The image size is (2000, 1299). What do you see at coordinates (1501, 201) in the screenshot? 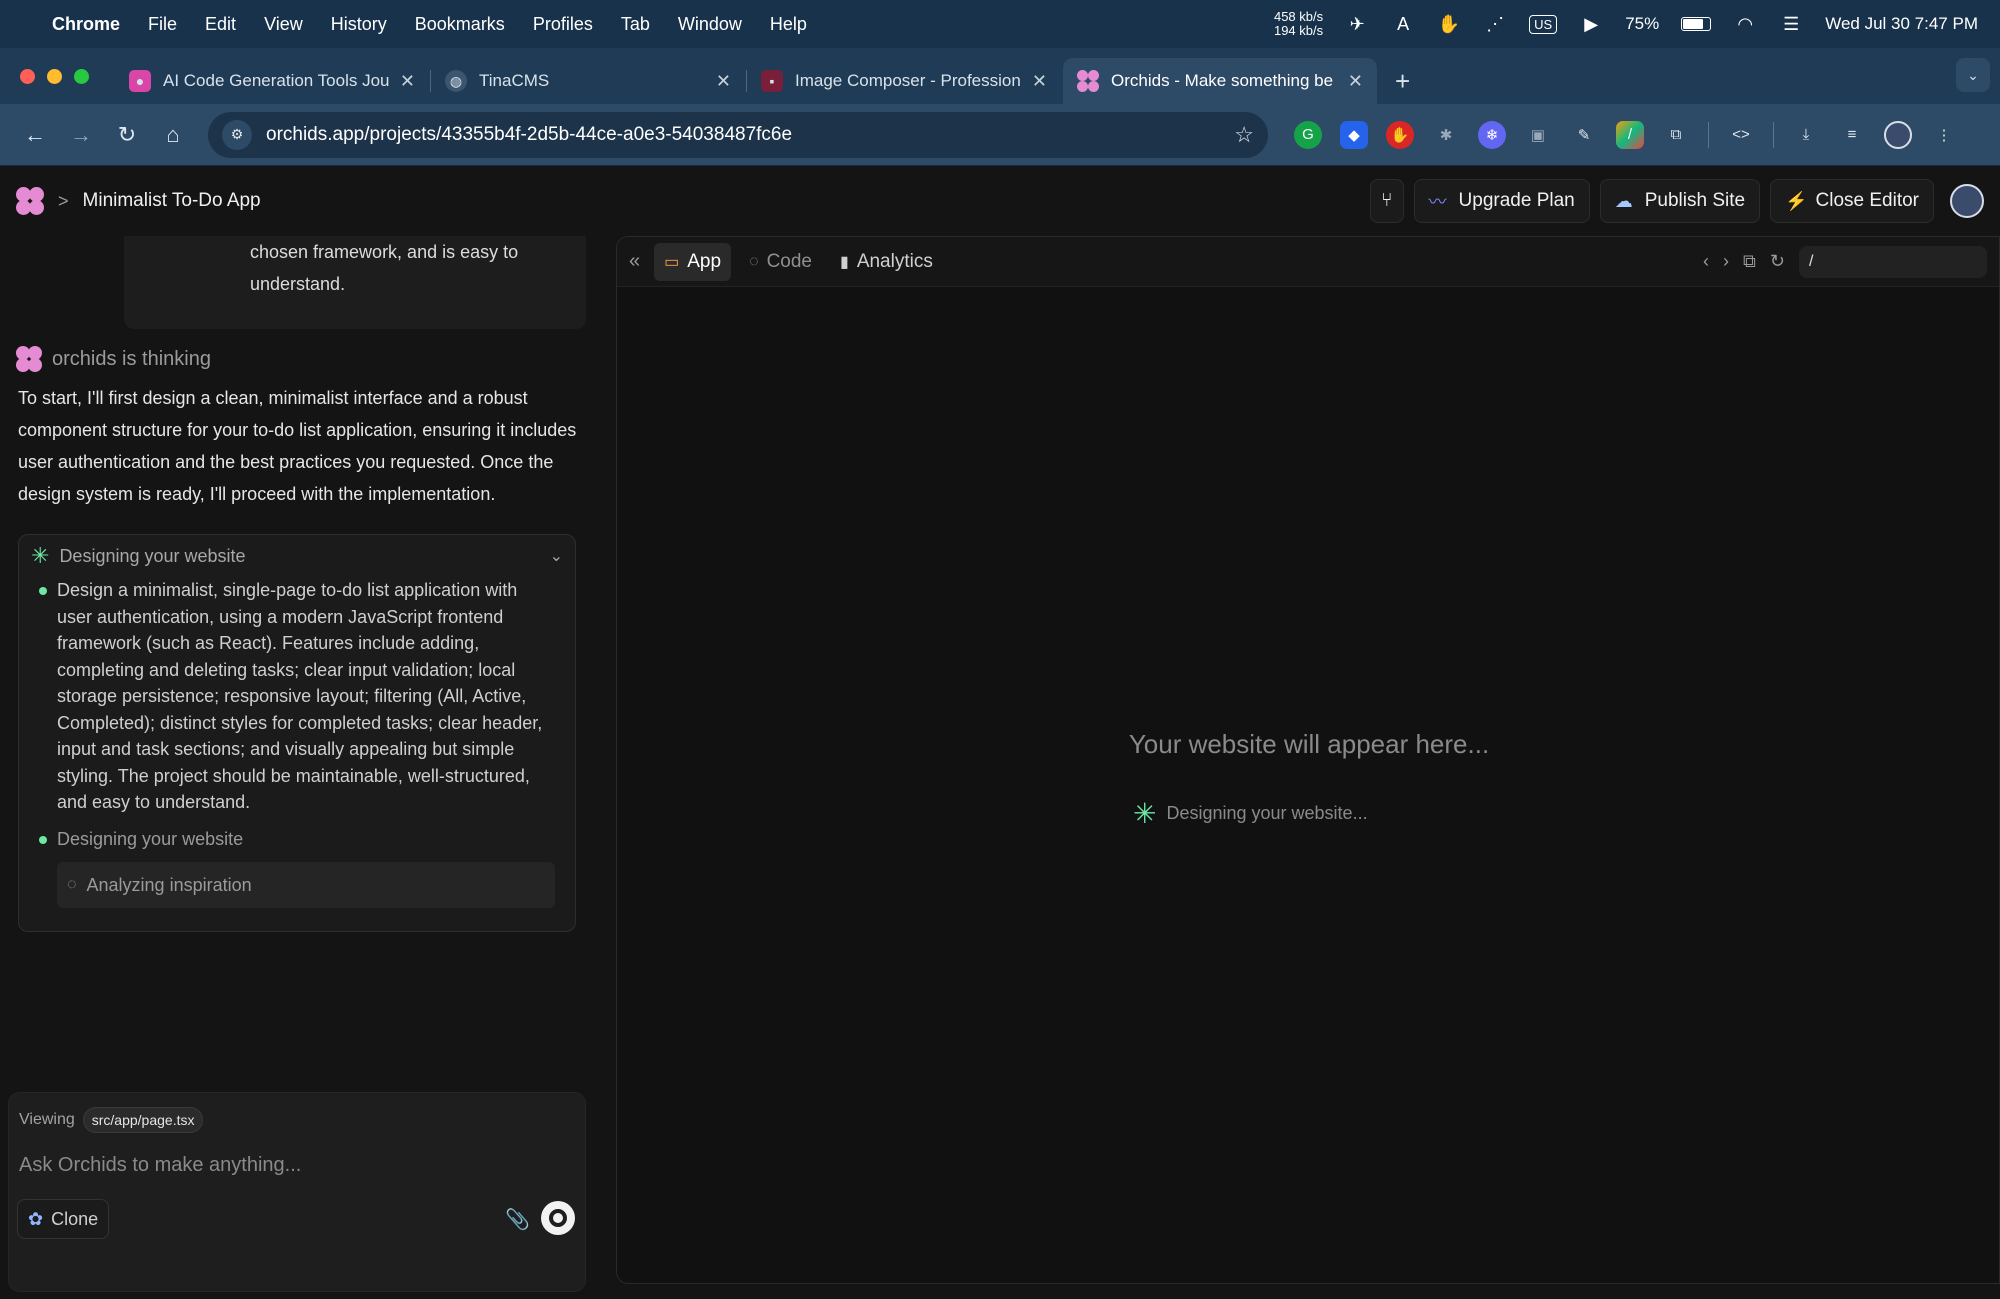
I see `upgrade-plan-button: 〰 Upgrade Plan` at bounding box center [1501, 201].